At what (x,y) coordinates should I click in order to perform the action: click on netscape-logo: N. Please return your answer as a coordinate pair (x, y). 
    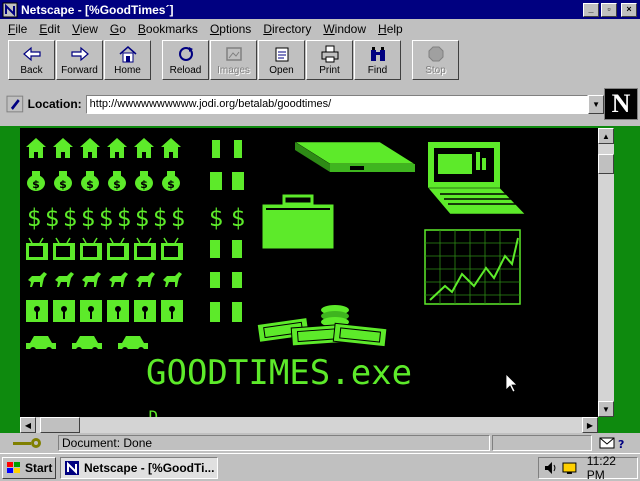
    Looking at the image, I should click on (621, 104).